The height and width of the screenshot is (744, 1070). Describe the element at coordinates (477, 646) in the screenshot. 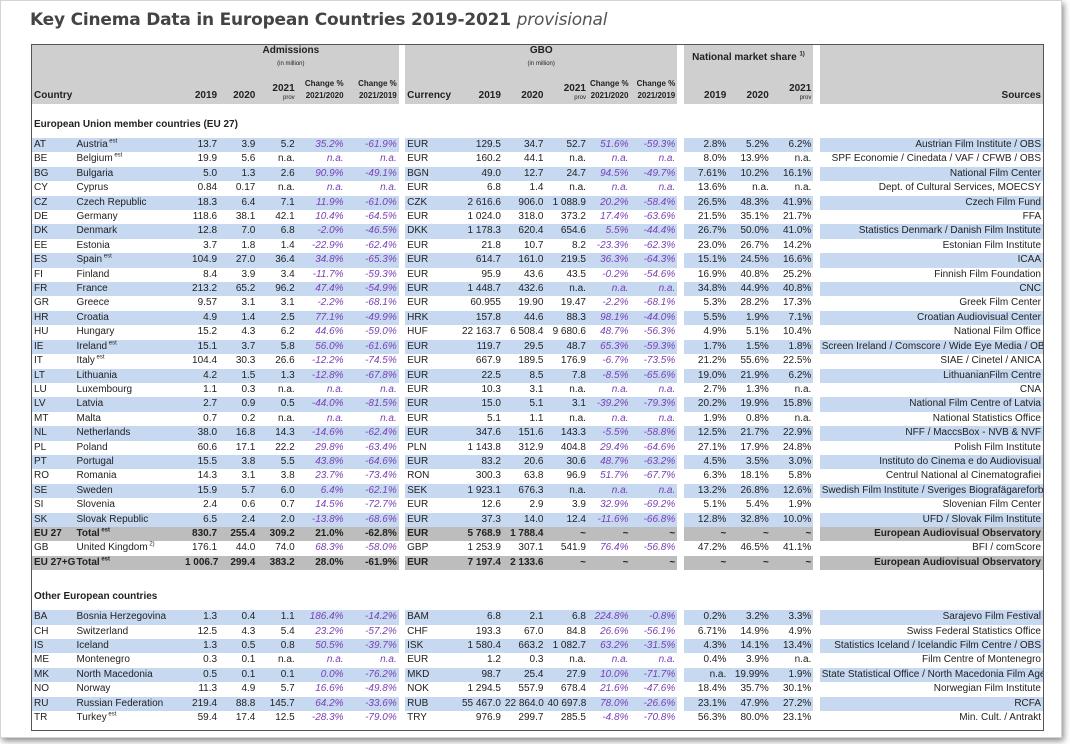

I see `gbo-2019: 1 580.4` at that location.